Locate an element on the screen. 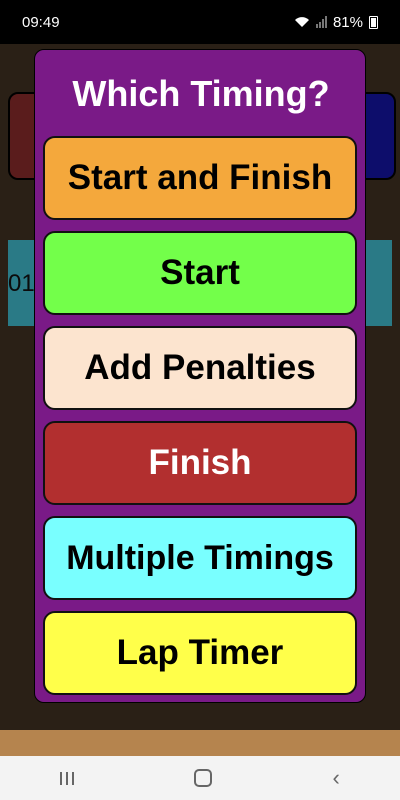 The image size is (400, 800). battery-percent: 81% is located at coordinates (347, 22).